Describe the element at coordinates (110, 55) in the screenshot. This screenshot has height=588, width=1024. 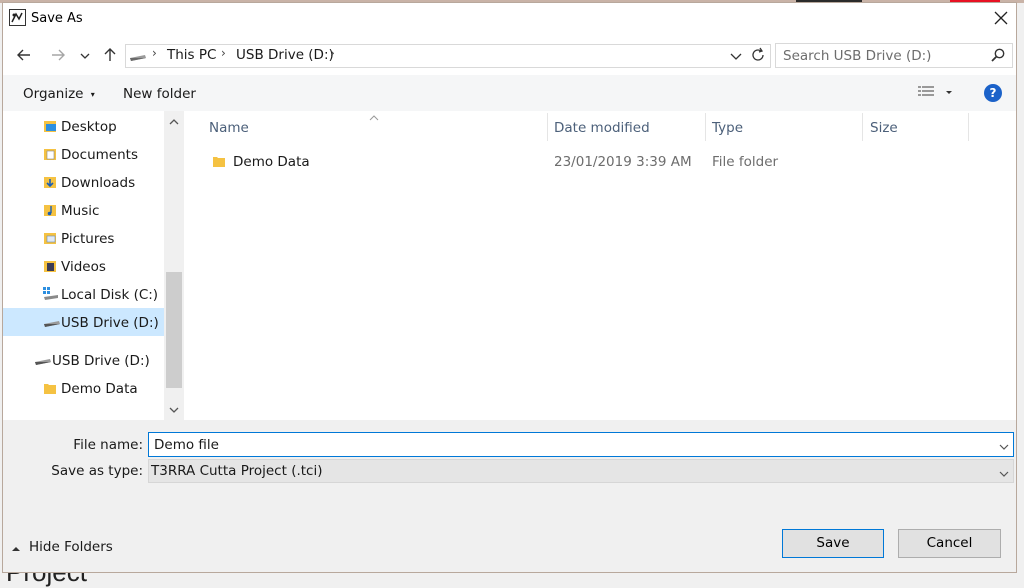
I see `up-arrow-icon` at that location.